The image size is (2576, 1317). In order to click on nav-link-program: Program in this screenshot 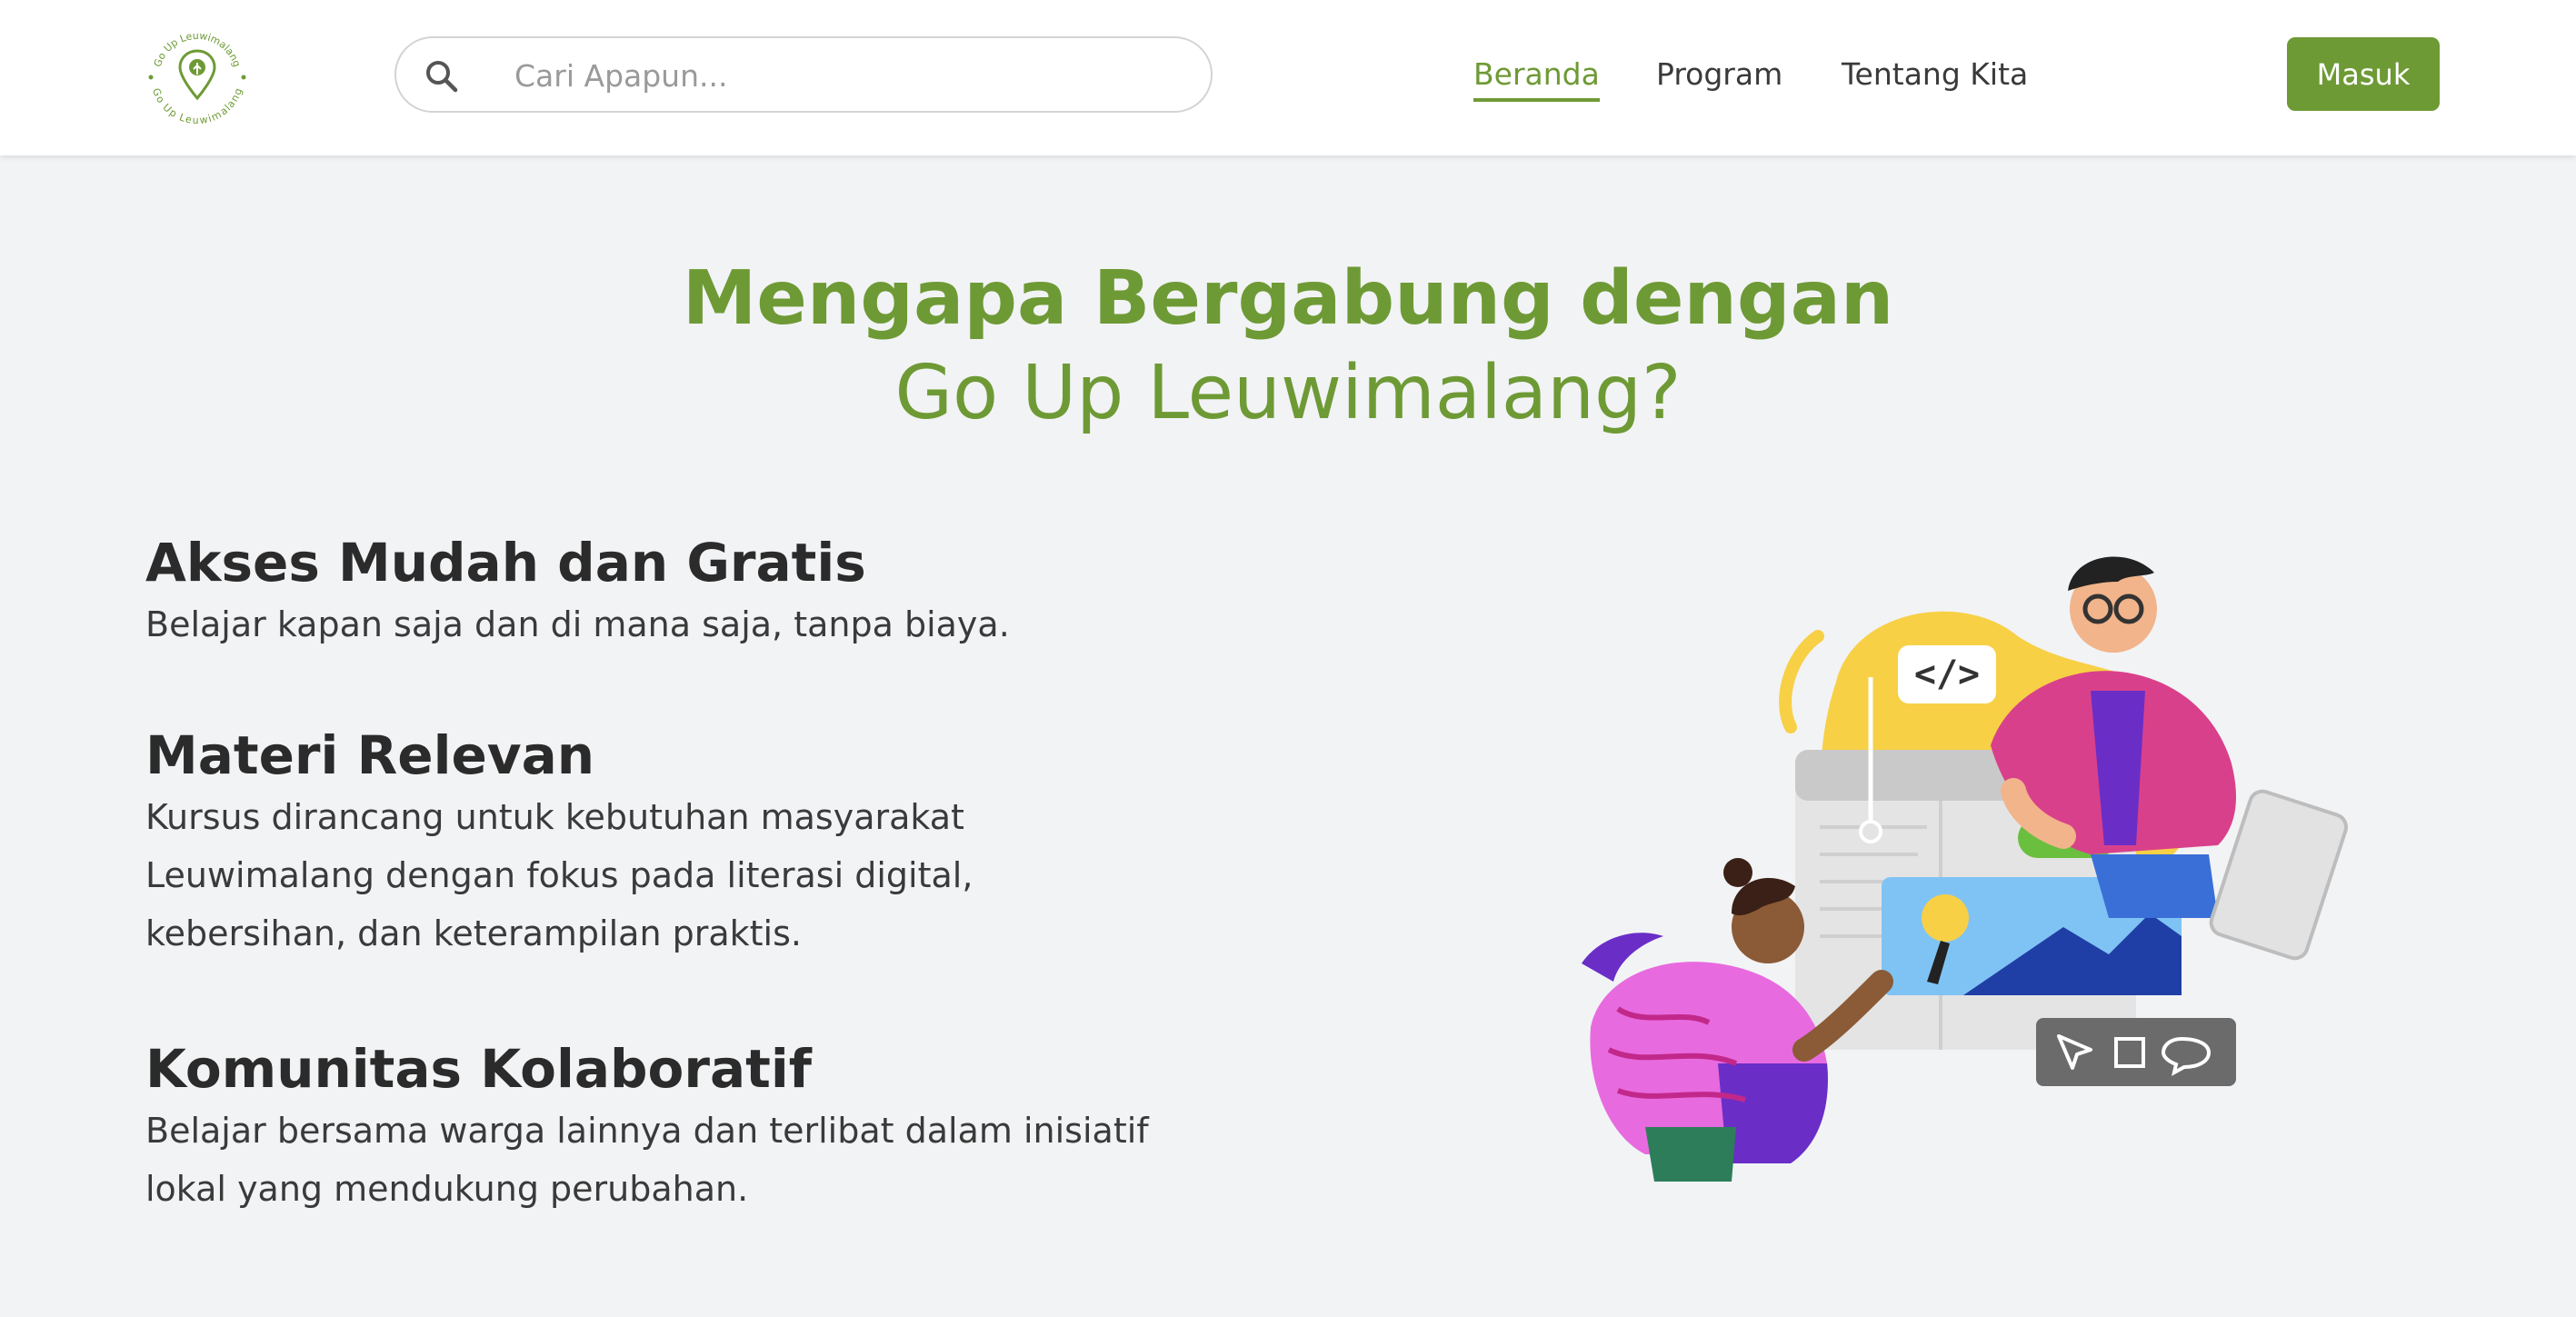, I will do `click(1719, 74)`.